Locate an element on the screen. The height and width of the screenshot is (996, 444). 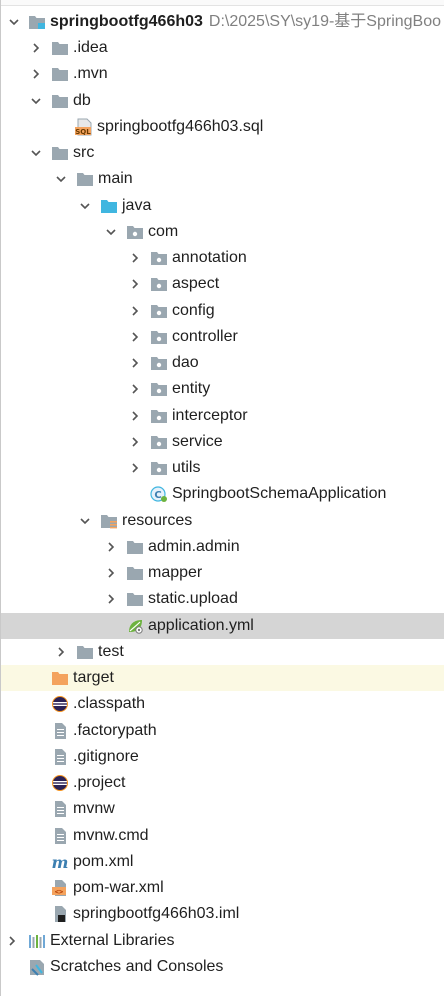
tree-item-label: aspect is located at coordinates (196, 284).